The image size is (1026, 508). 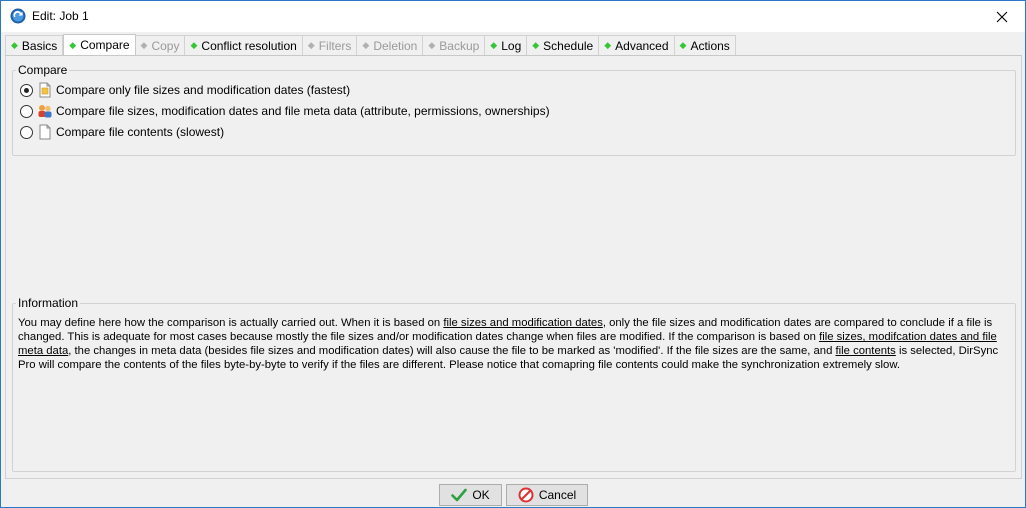 I want to click on users-meta-icon, so click(x=45, y=111).